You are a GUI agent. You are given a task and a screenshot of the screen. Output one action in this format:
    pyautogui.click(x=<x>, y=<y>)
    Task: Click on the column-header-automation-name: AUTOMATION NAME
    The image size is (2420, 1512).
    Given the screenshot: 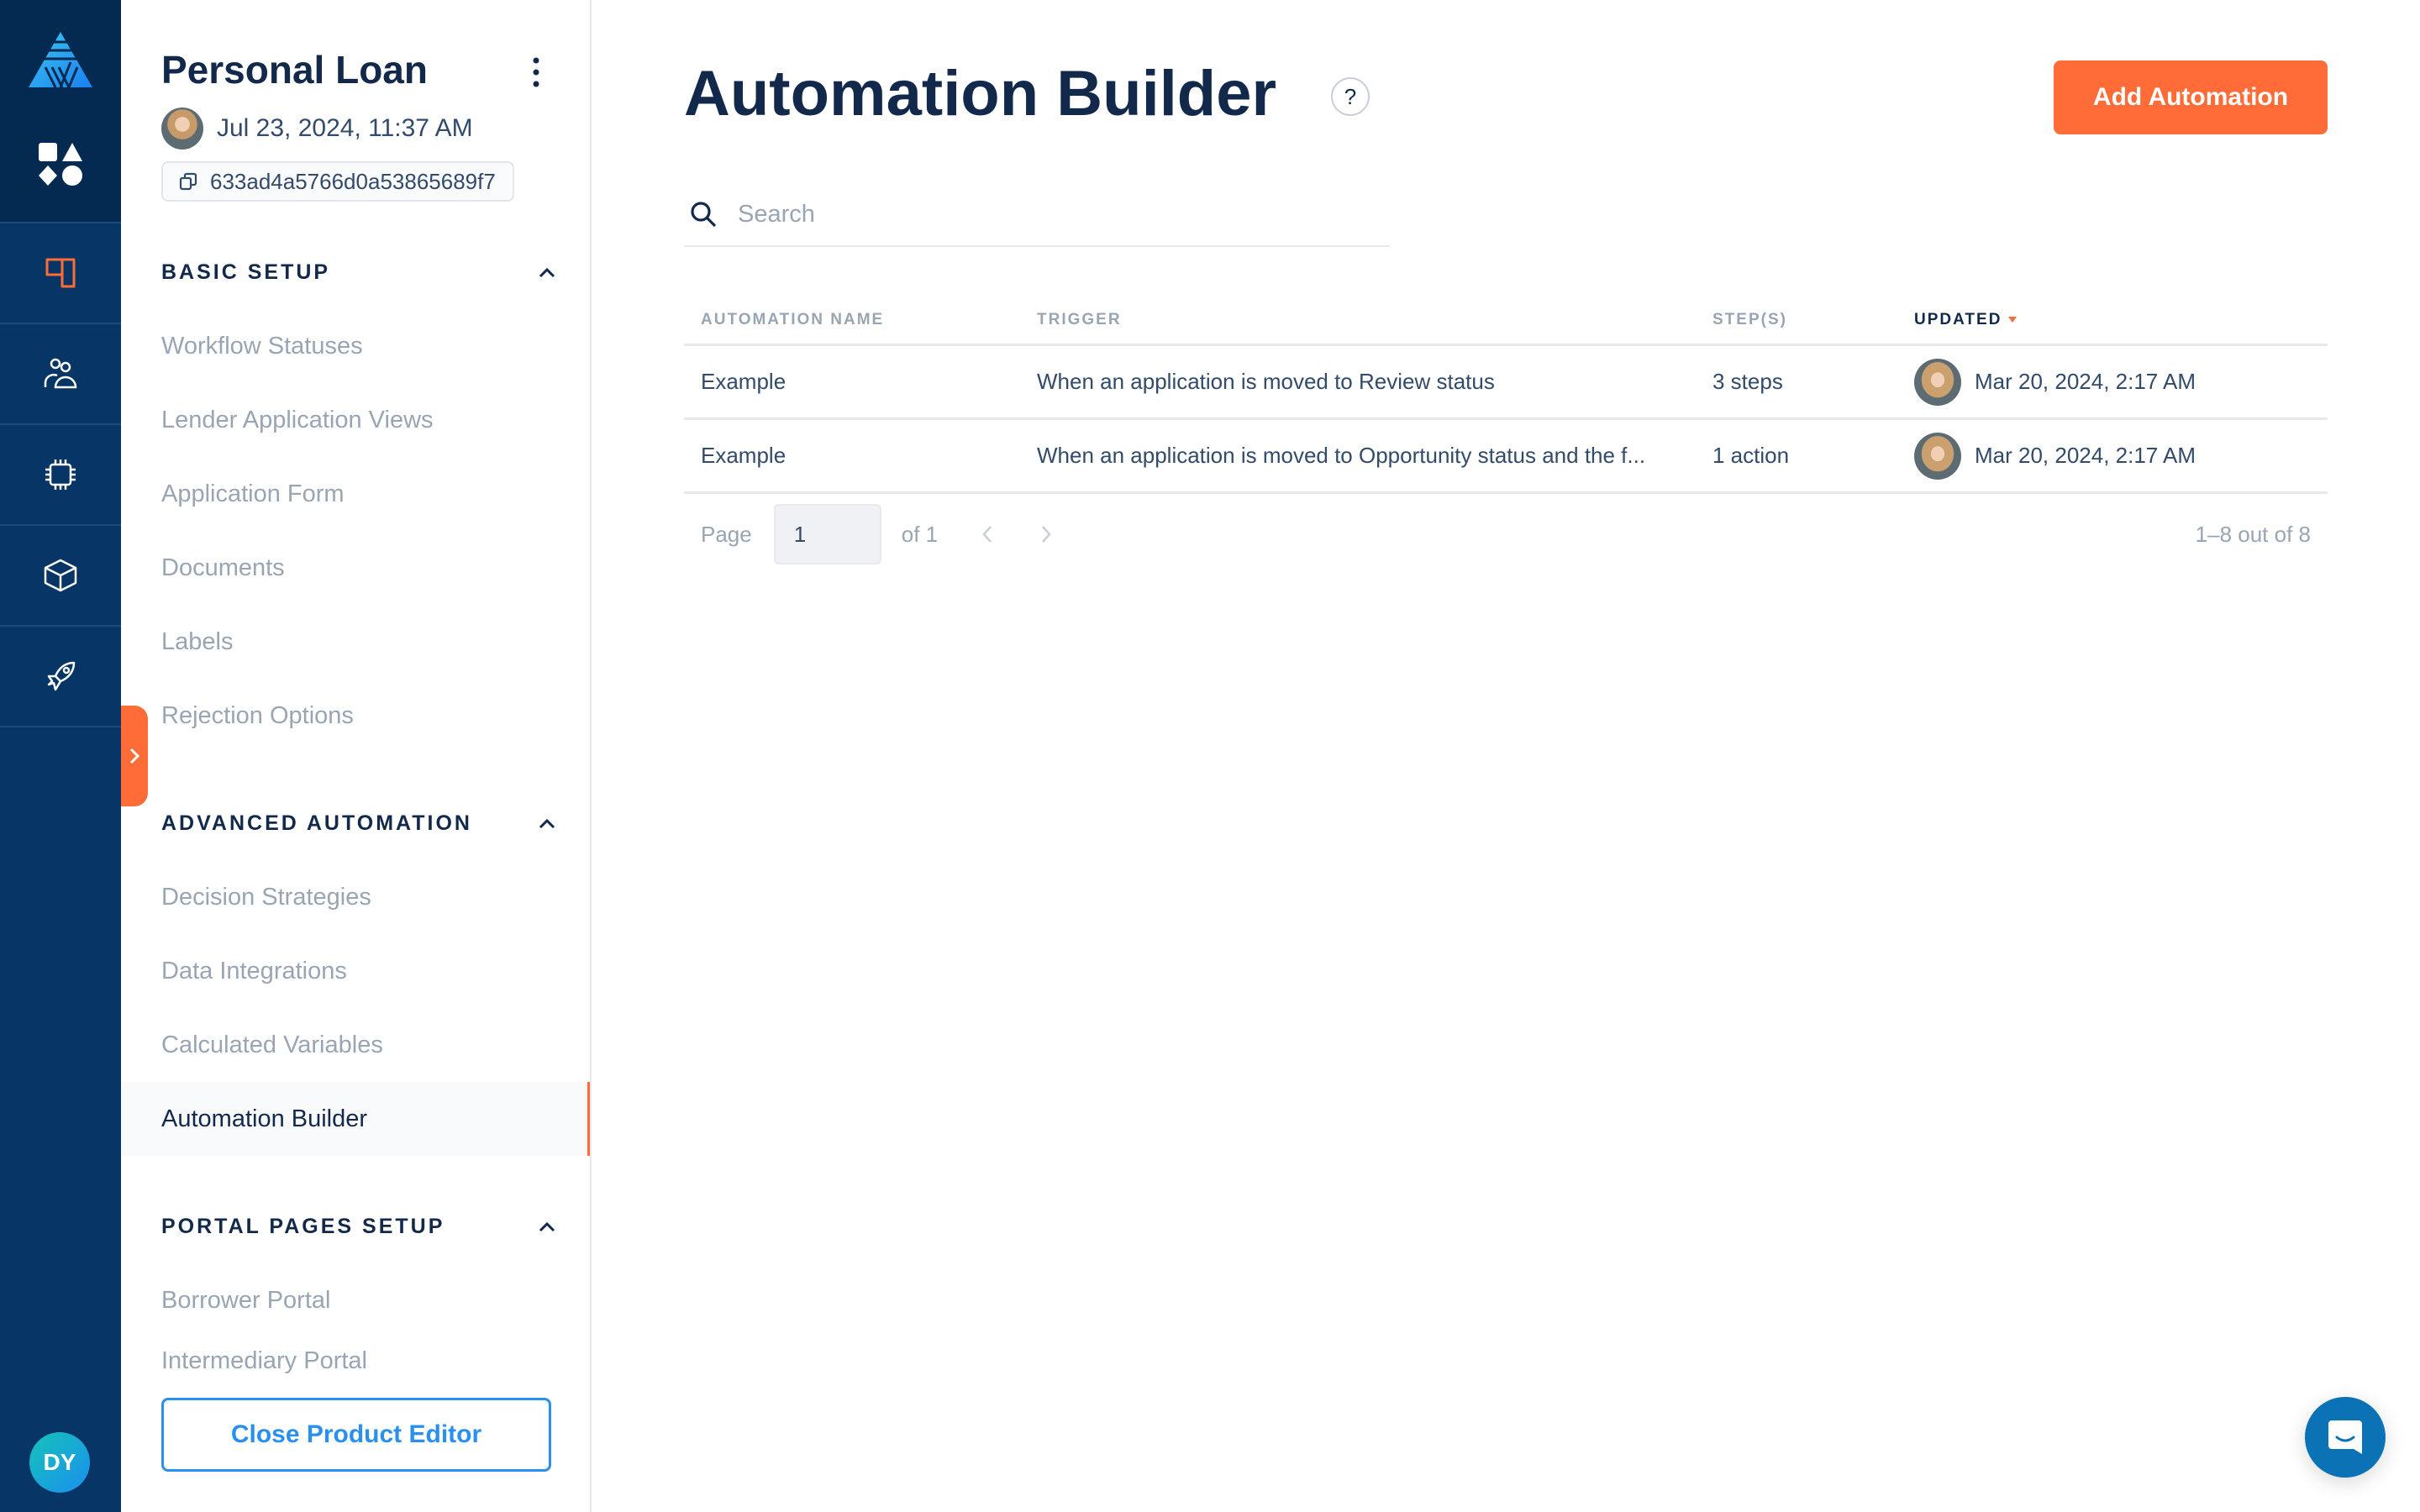 What is the action you would take?
    pyautogui.click(x=852, y=320)
    